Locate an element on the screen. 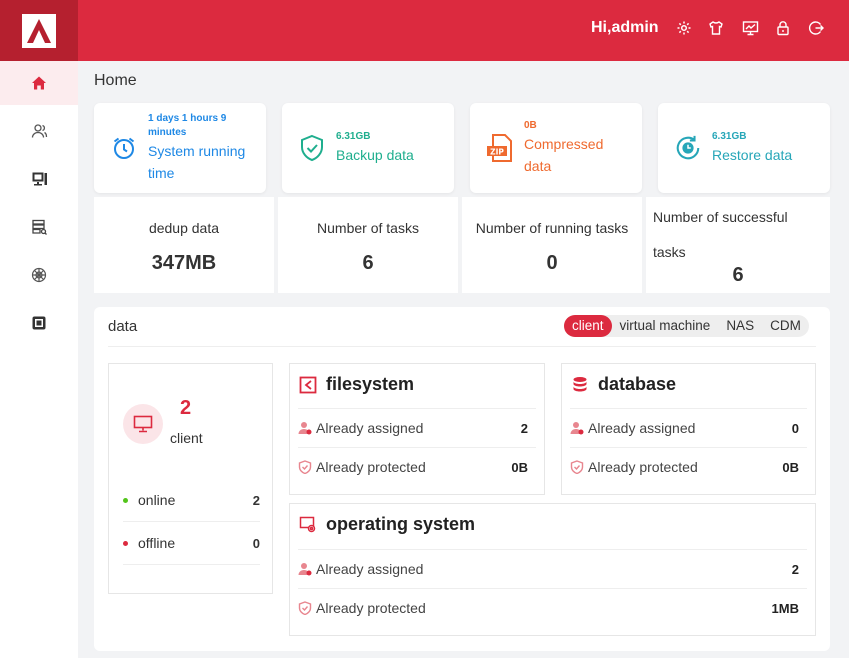 The image size is (849, 658). zip-file-icon: ZIP is located at coordinates (500, 148).